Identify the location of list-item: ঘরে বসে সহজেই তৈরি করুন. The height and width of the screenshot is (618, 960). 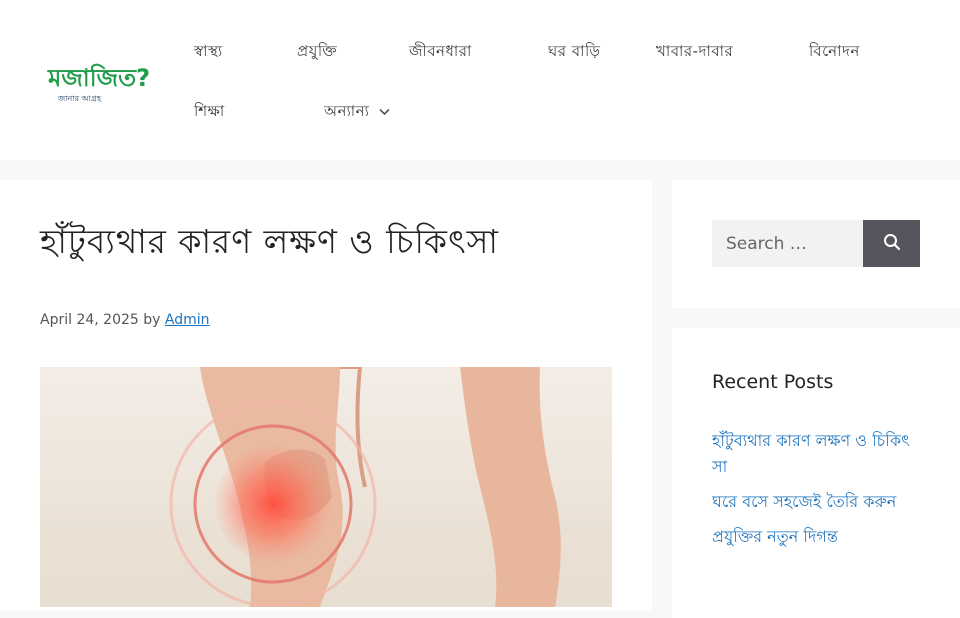
(817, 502).